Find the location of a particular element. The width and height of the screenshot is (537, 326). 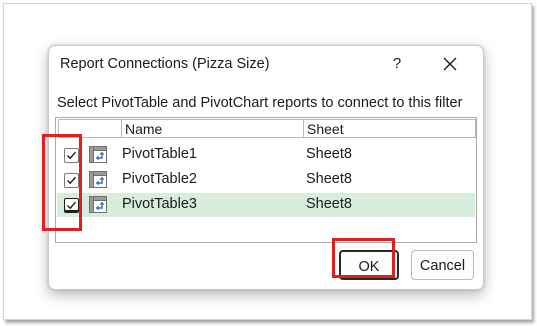

row-name: PivotTable1 is located at coordinates (159, 154).